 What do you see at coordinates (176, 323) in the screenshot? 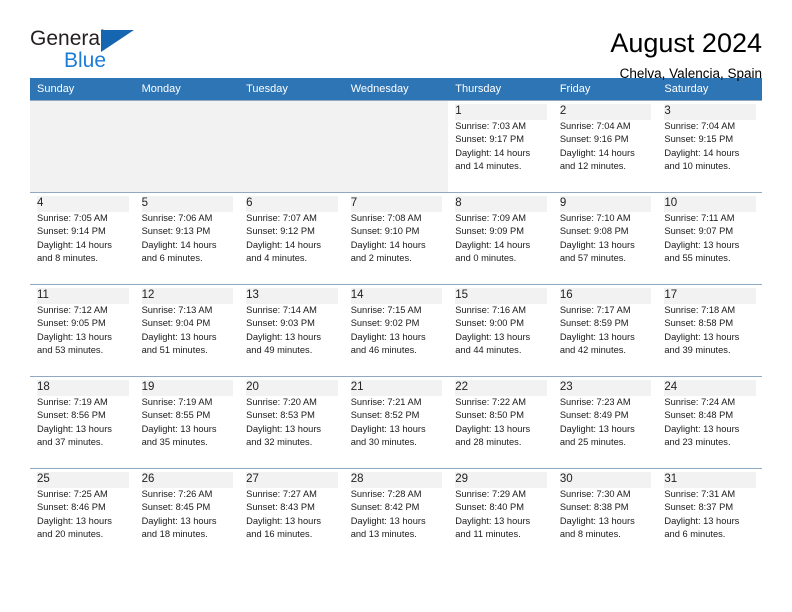
I see `sunset-text: Sunset: 9:04 PM` at bounding box center [176, 323].